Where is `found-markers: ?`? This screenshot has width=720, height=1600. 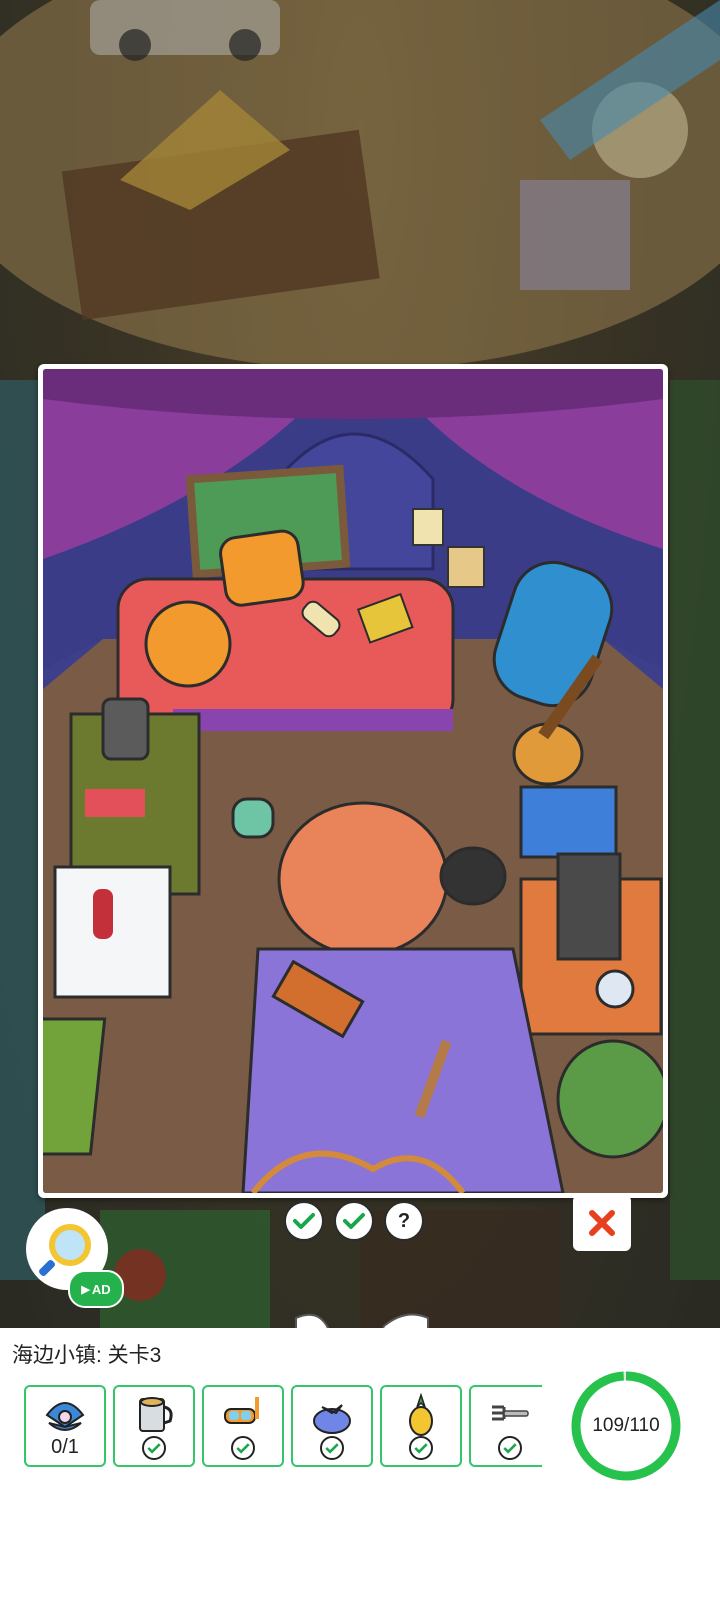 found-markers: ? is located at coordinates (354, 1221).